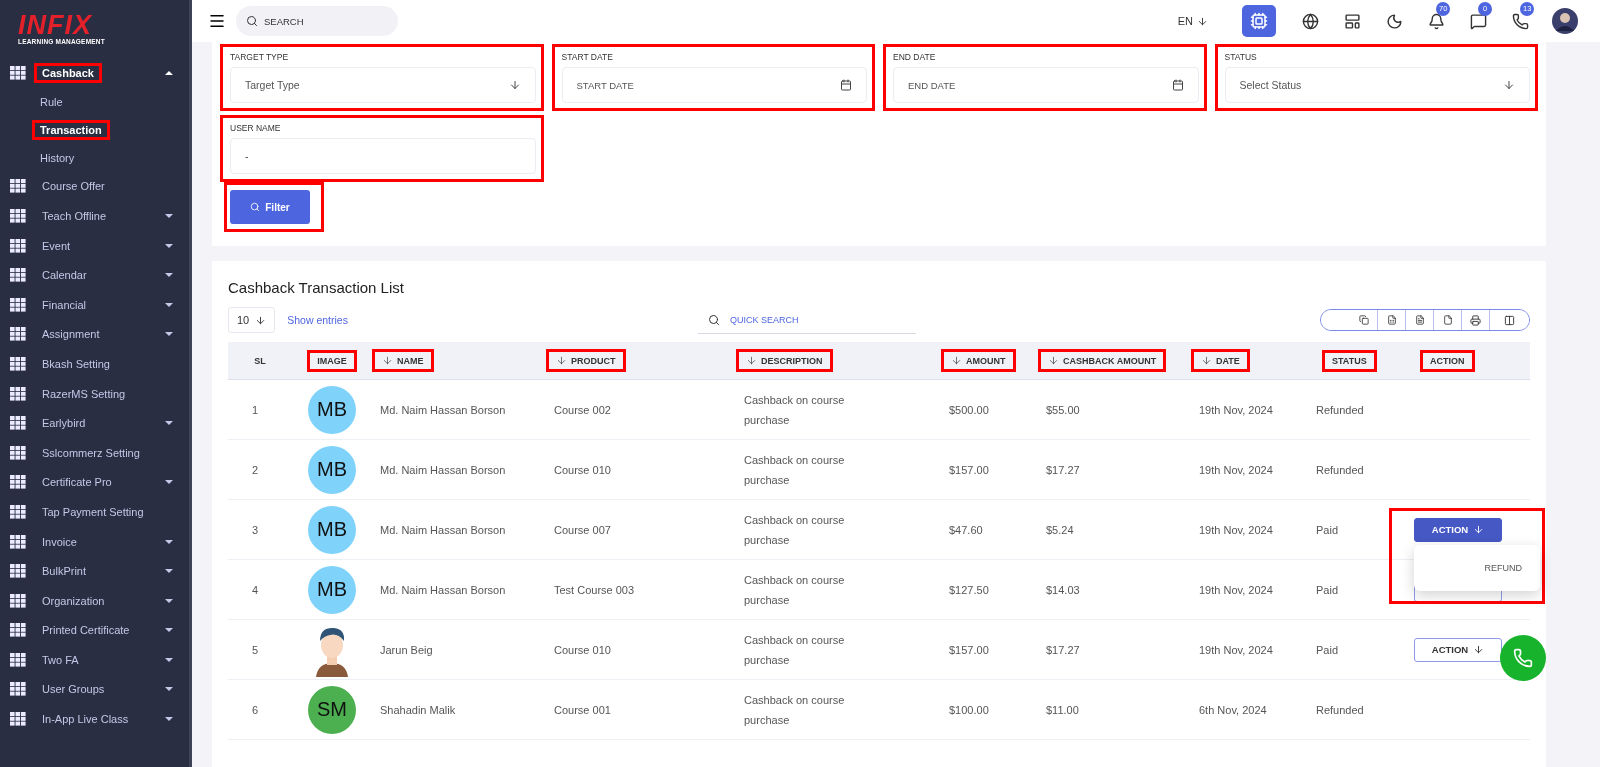 This screenshot has height=767, width=1600. I want to click on field-label: USER NAME, so click(256, 128).